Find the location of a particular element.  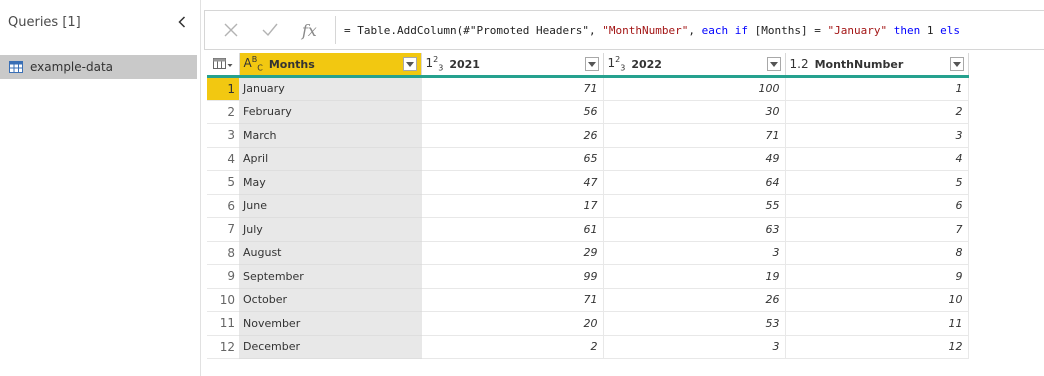

cell-2021: 56 is located at coordinates (512, 112).